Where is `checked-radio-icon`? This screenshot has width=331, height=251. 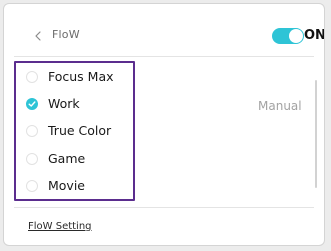
checked-radio-icon is located at coordinates (32, 104).